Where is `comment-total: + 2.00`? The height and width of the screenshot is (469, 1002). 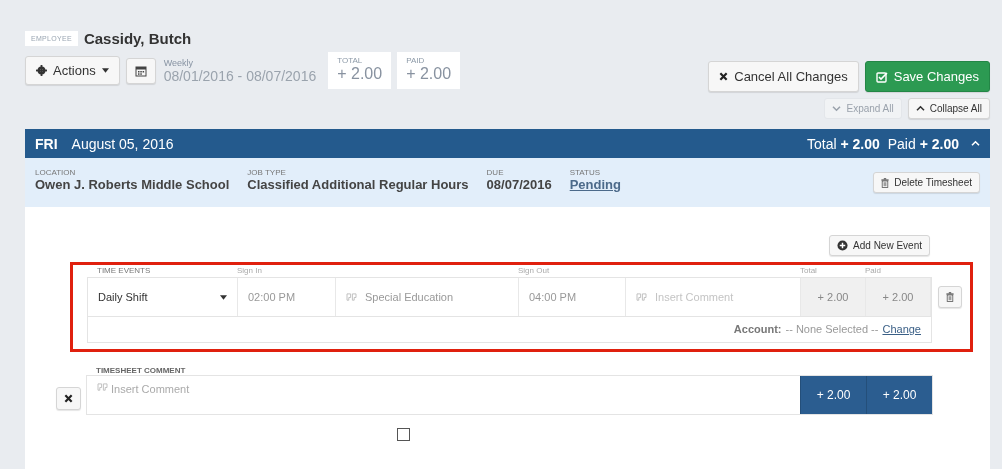
comment-total: + 2.00 is located at coordinates (833, 395).